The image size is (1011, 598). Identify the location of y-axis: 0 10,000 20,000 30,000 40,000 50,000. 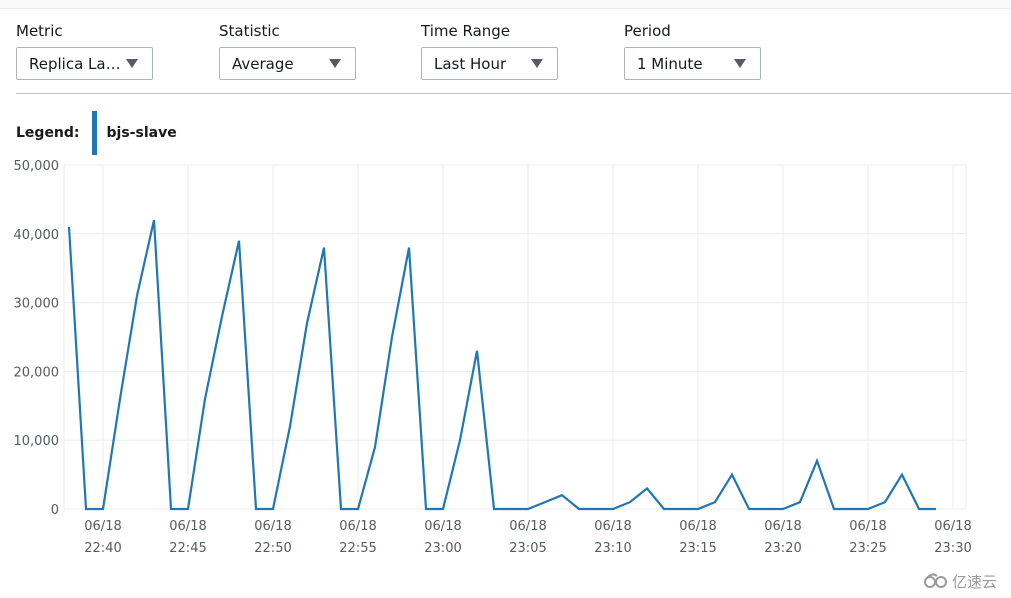
(37, 338).